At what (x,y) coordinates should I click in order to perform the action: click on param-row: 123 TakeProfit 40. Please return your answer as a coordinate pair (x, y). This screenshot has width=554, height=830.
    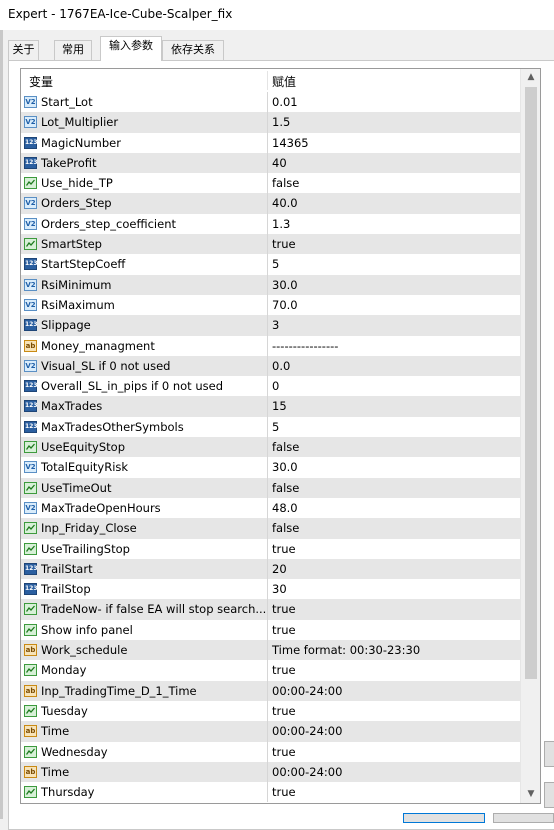
    Looking at the image, I should click on (271, 163).